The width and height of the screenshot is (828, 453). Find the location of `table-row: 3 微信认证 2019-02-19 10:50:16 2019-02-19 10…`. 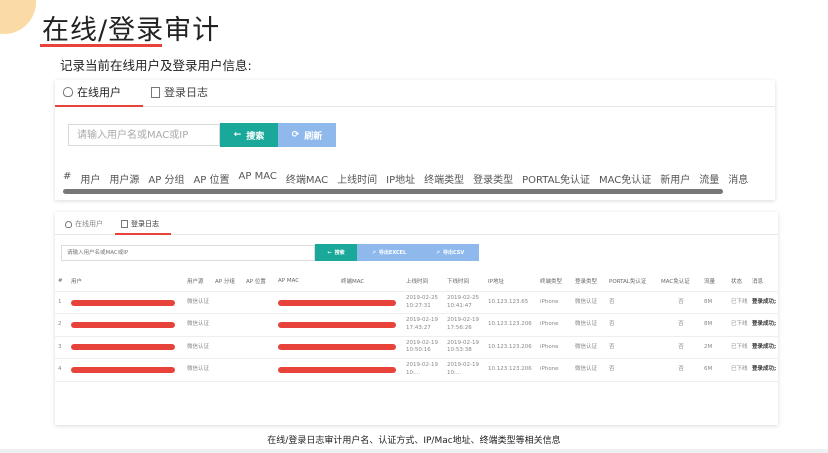

table-row: 3 微信认证 2019-02-19 10:50:16 2019-02-19 10… is located at coordinates (416, 348).